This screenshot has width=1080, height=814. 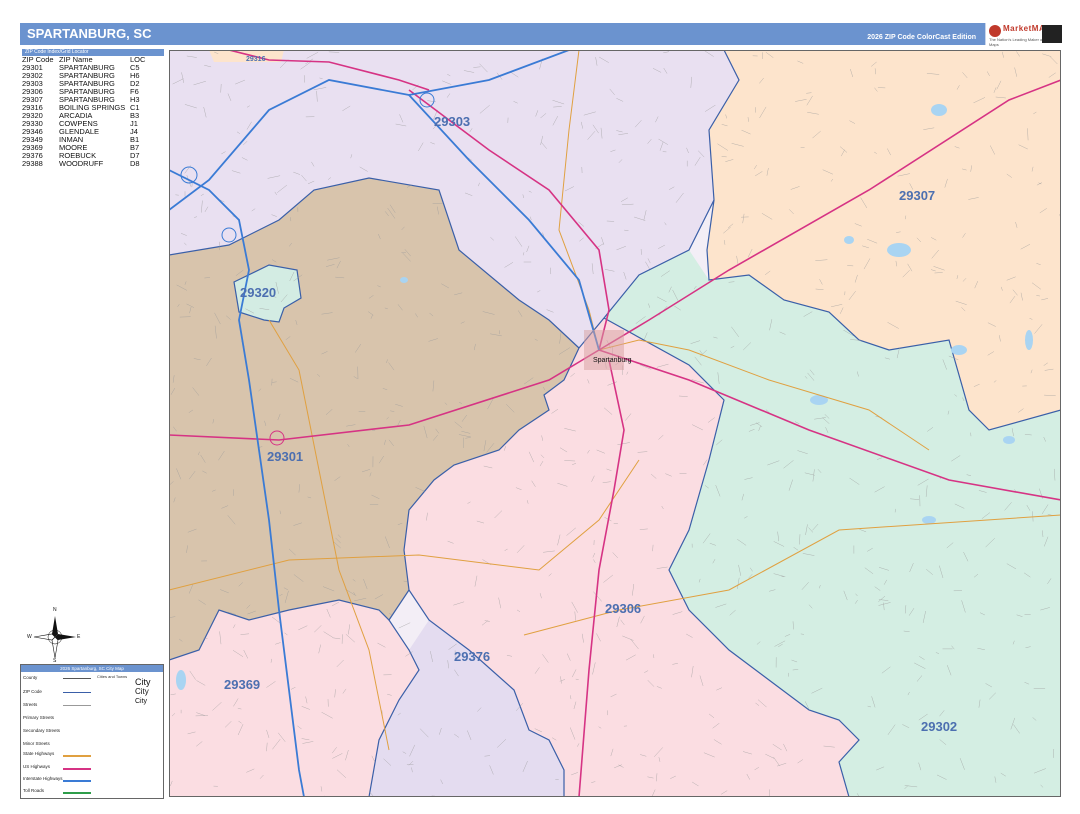 What do you see at coordinates (54, 635) in the screenshot?
I see `compass-rose-icon: N S W E` at bounding box center [54, 635].